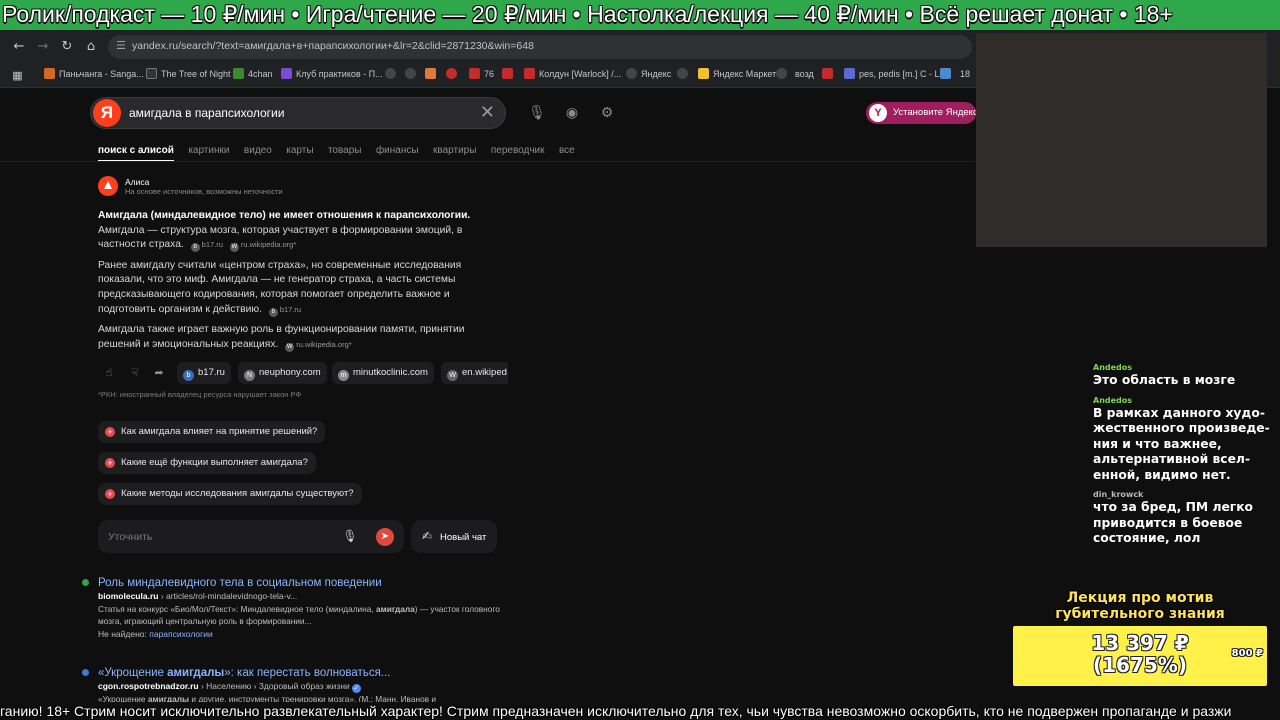  I want to click on favicon, so click(85, 582).